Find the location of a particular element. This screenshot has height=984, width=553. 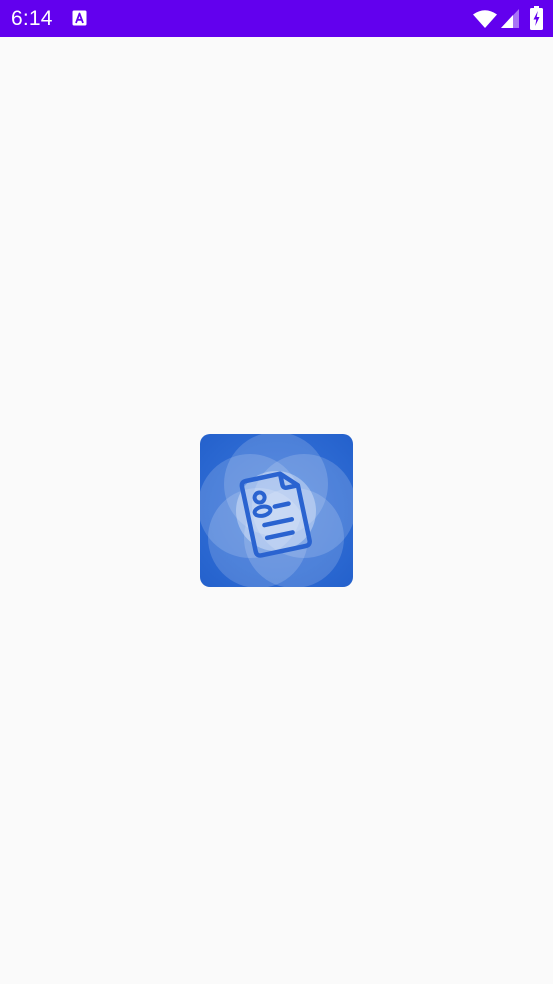

cellular-signal-icon is located at coordinates (510, 18).